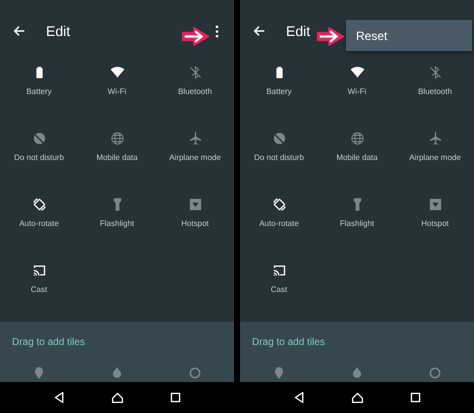  Describe the element at coordinates (372, 35) in the screenshot. I see `menu-item: Reset` at that location.